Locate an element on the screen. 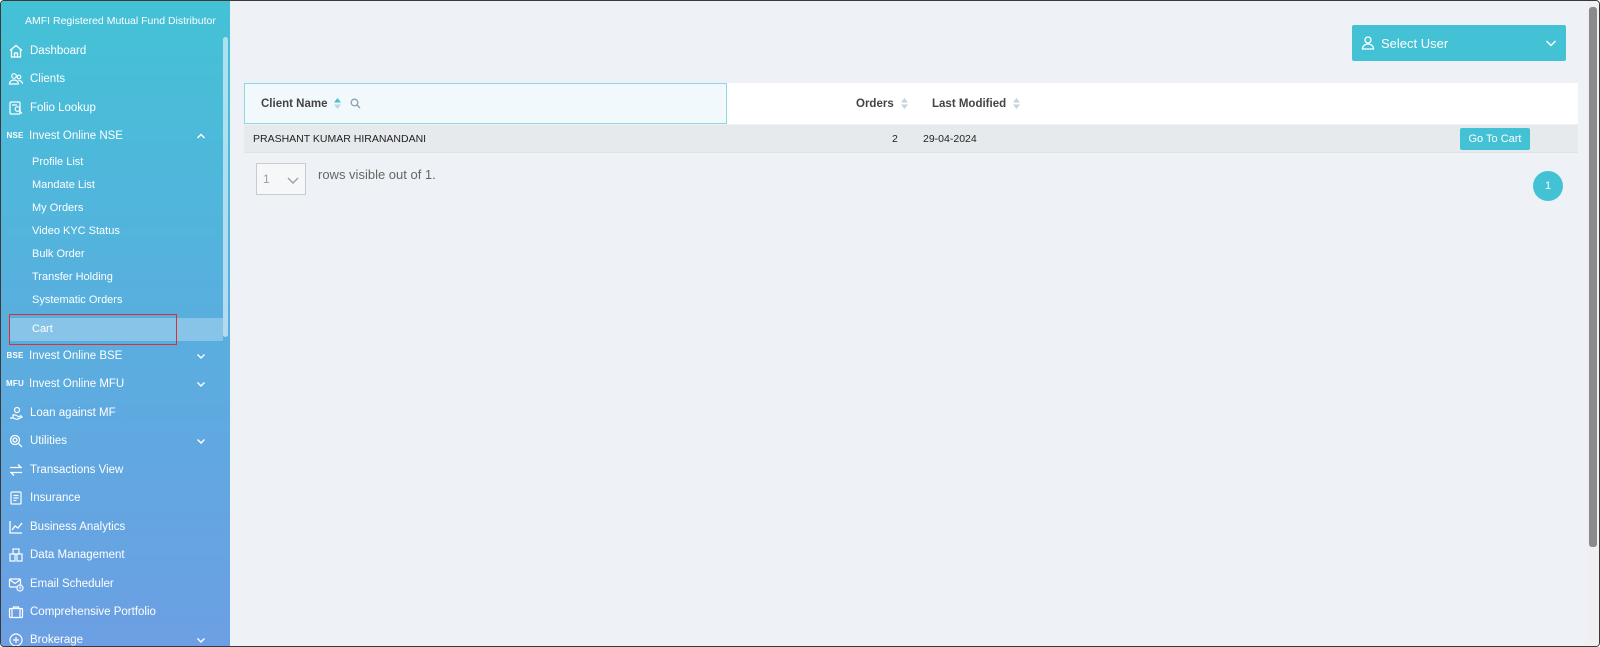 Image resolution: width=1600 pixels, height=647 pixels. home-icon is located at coordinates (16, 51).